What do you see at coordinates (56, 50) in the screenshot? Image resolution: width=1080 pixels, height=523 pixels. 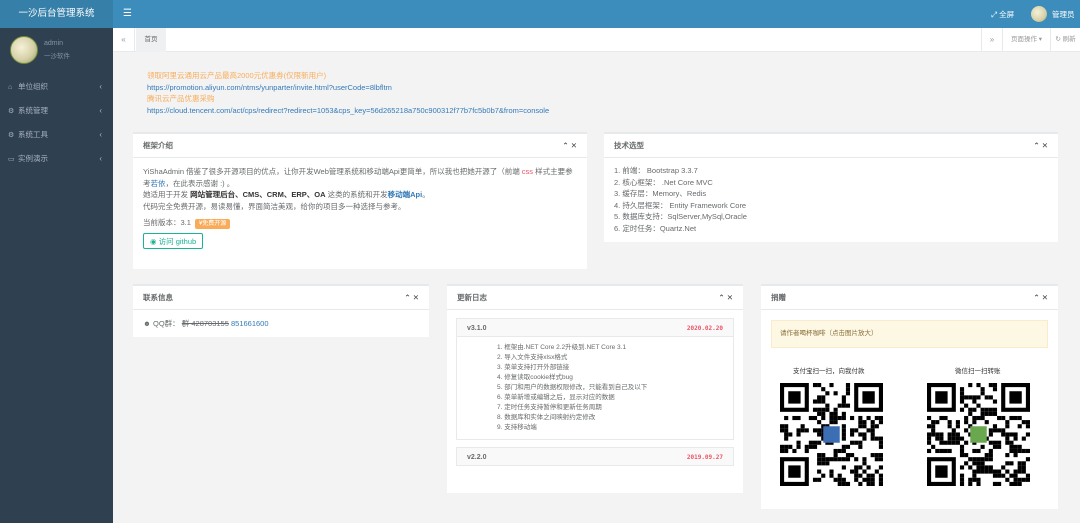 I see `user-profile: admin 一沙软件` at bounding box center [56, 50].